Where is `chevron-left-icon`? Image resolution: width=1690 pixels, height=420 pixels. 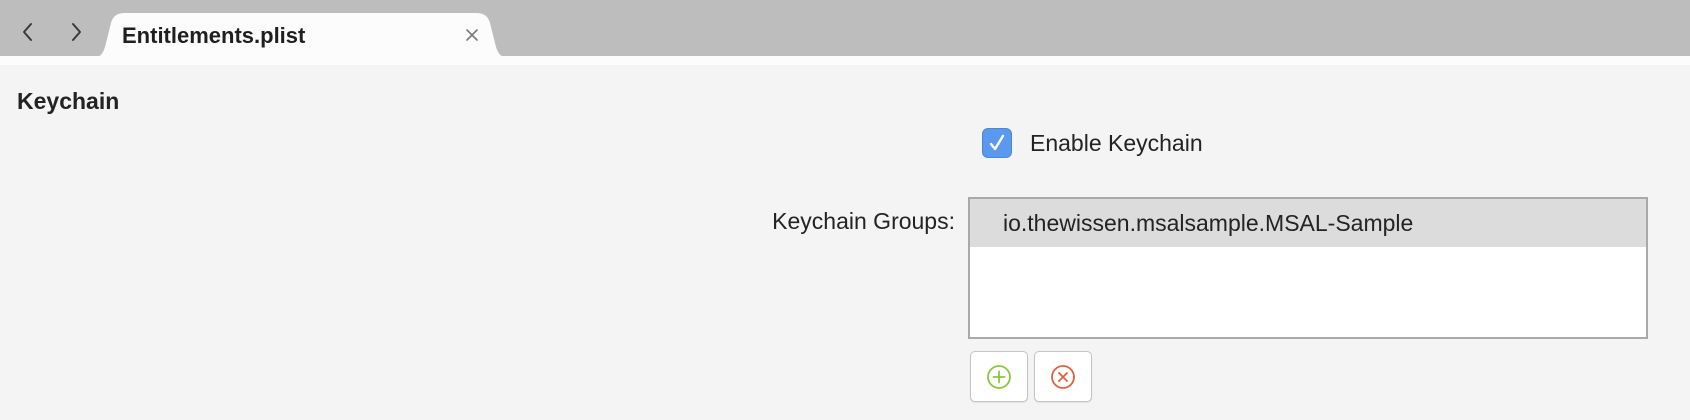
chevron-left-icon is located at coordinates (27, 32).